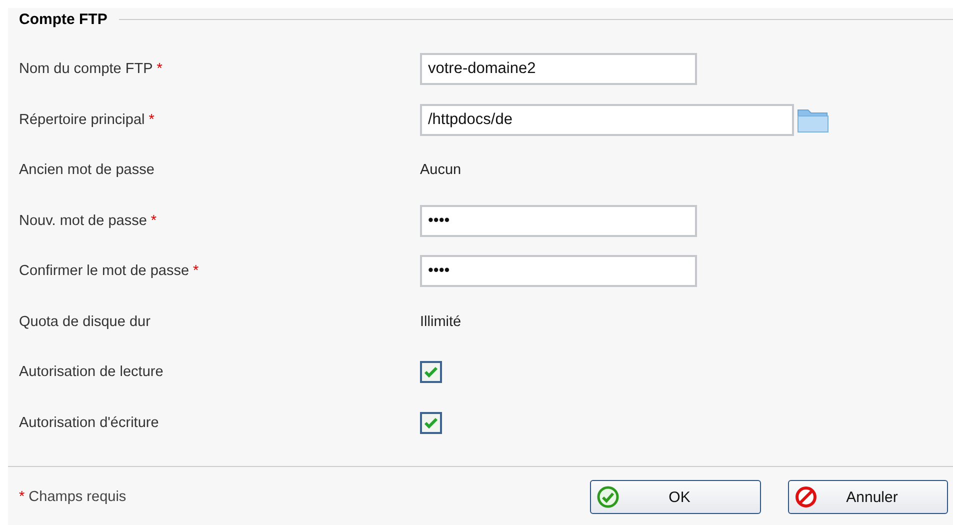 This screenshot has width=953, height=525. What do you see at coordinates (83, 220) in the screenshot?
I see `field-label: Nouv. mot de passe` at bounding box center [83, 220].